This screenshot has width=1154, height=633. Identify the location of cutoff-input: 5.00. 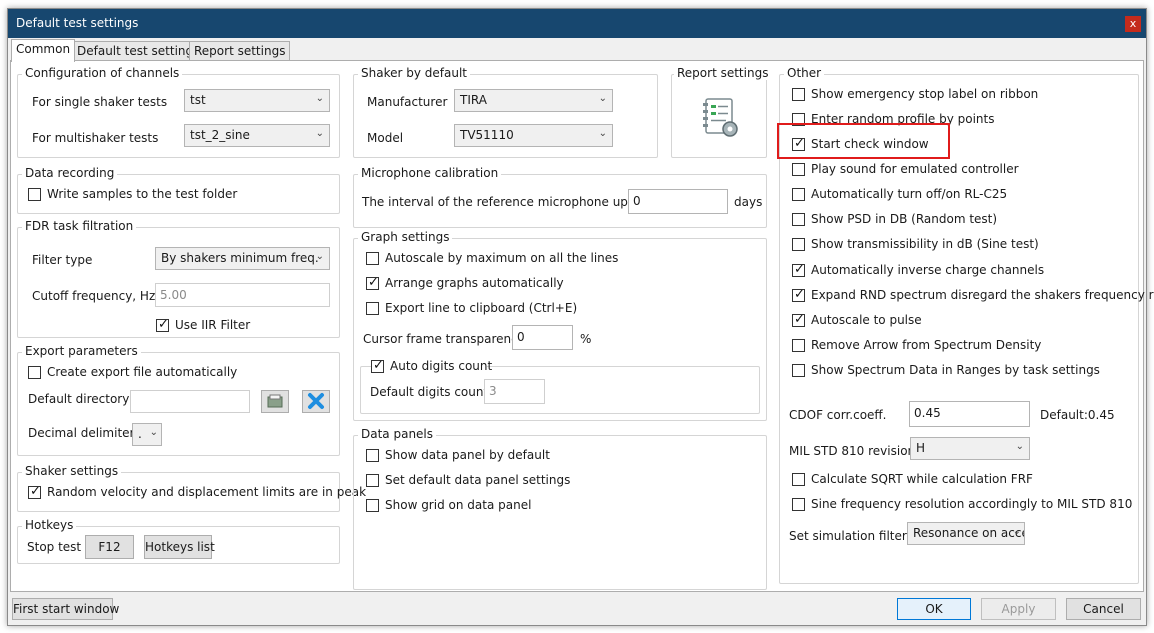
(242, 295).